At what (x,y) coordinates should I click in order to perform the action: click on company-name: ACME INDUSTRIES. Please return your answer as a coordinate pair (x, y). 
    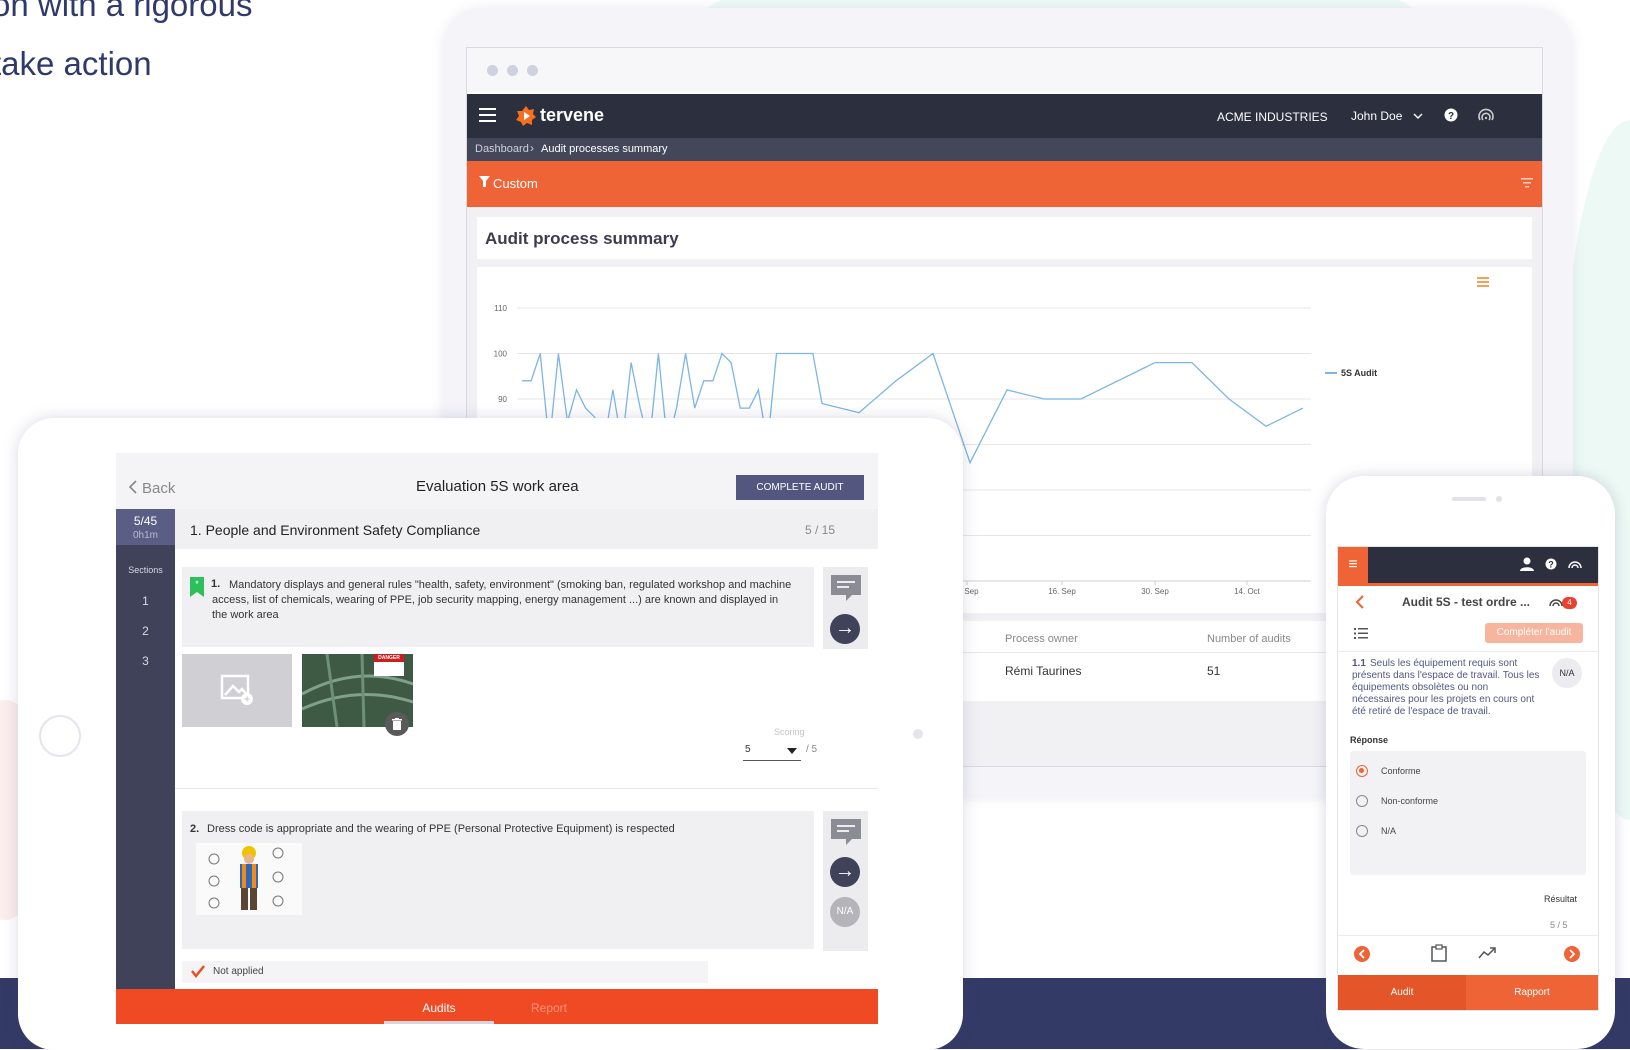
    Looking at the image, I should click on (1272, 117).